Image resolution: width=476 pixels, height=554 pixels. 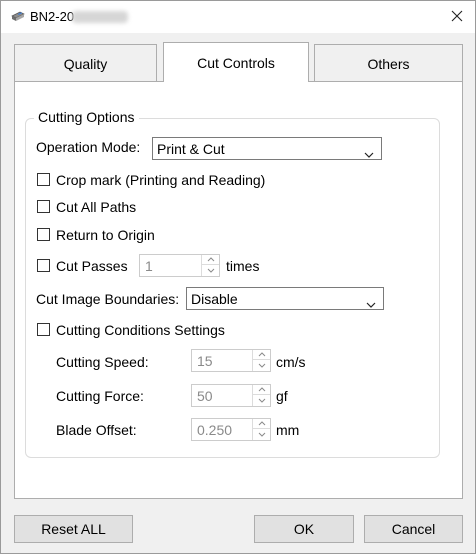 I want to click on cut-all-paths-label: Cut All Paths, so click(x=96, y=207).